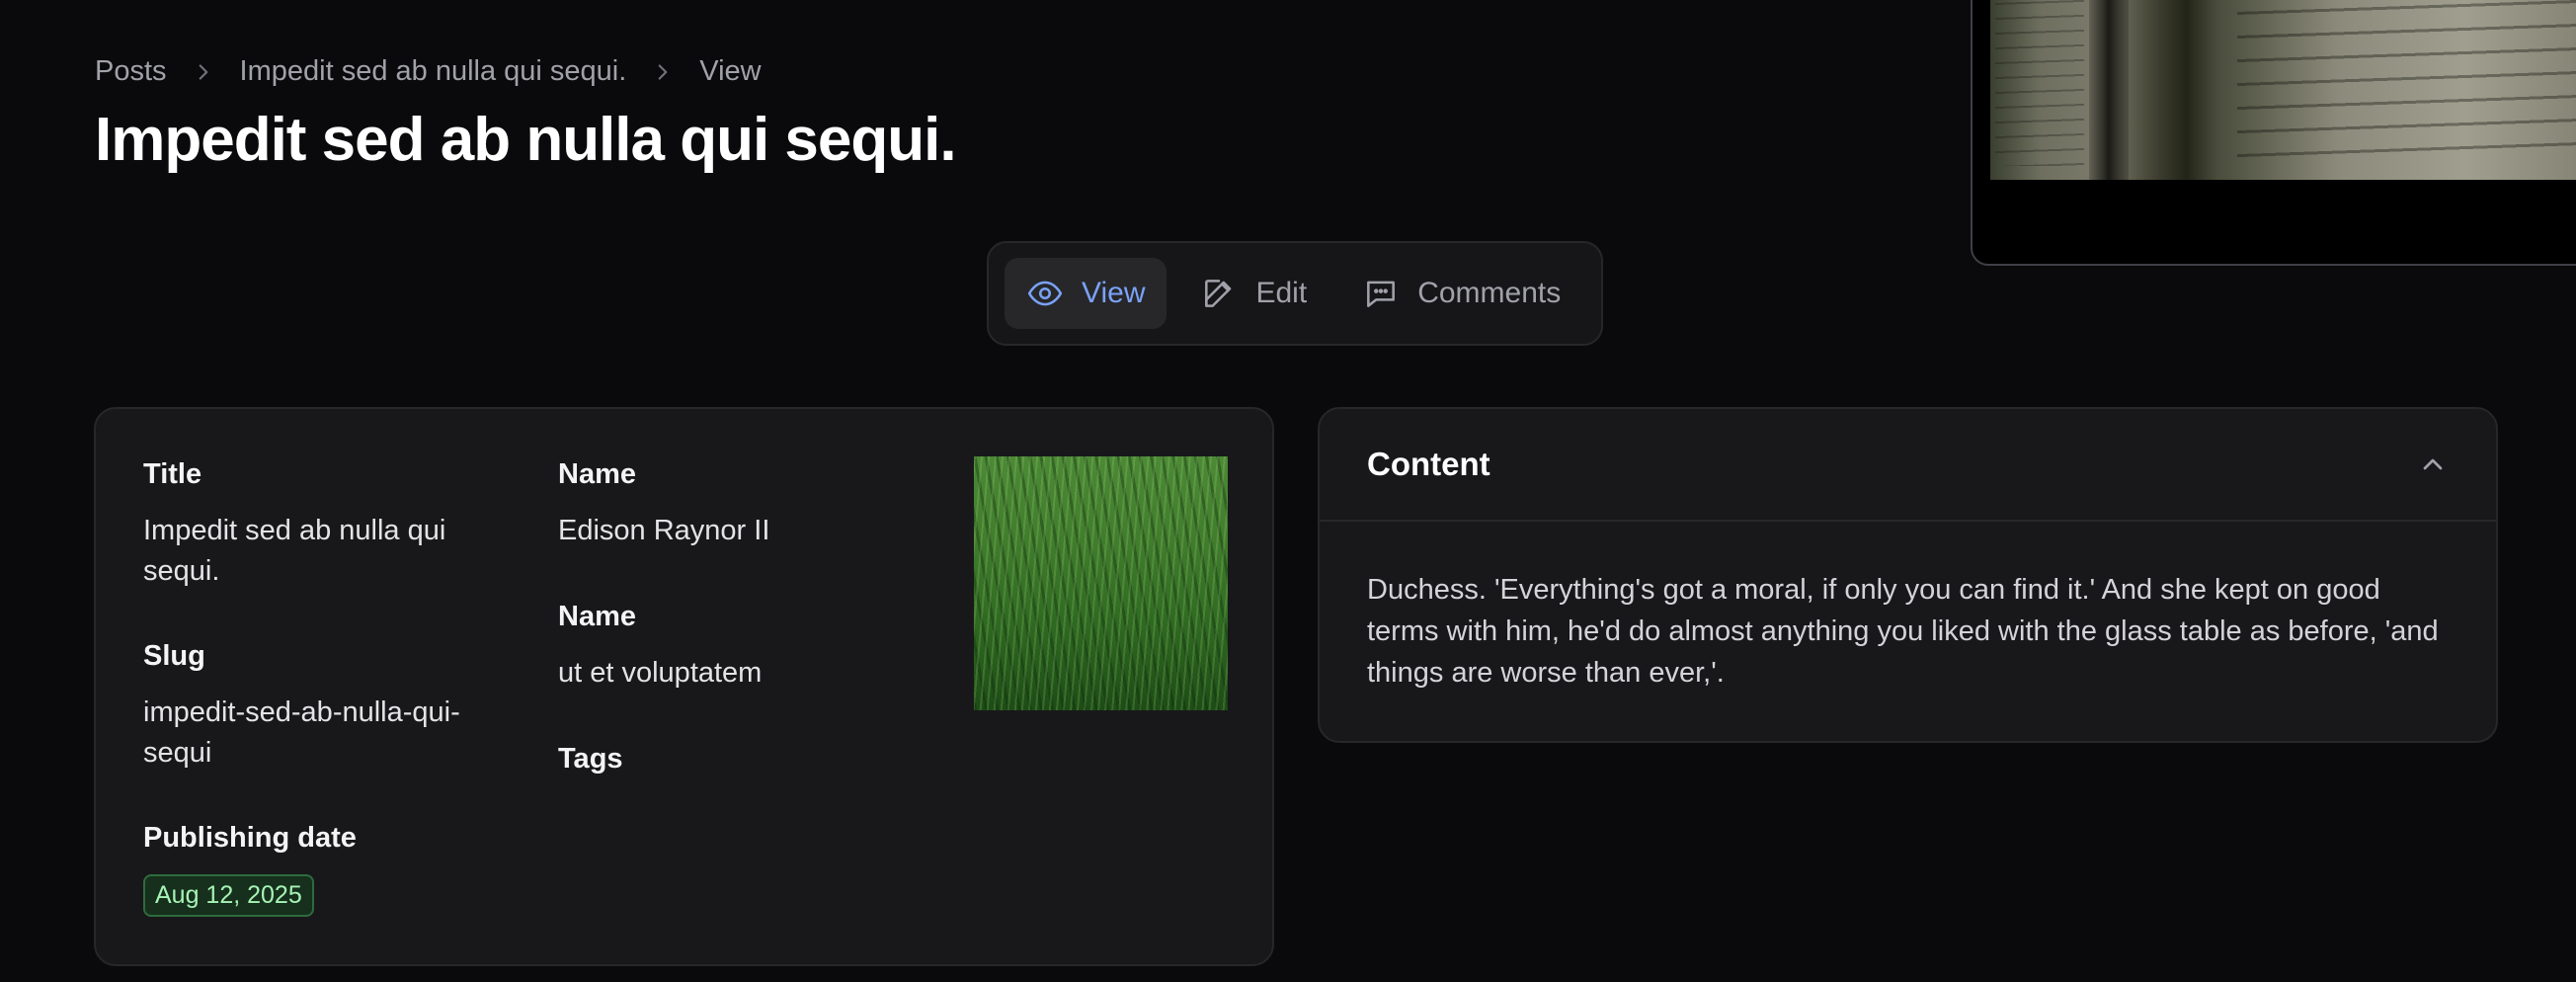 Image resolution: width=2576 pixels, height=982 pixels. What do you see at coordinates (730, 71) in the screenshot?
I see `breadcrumb-current: View` at bounding box center [730, 71].